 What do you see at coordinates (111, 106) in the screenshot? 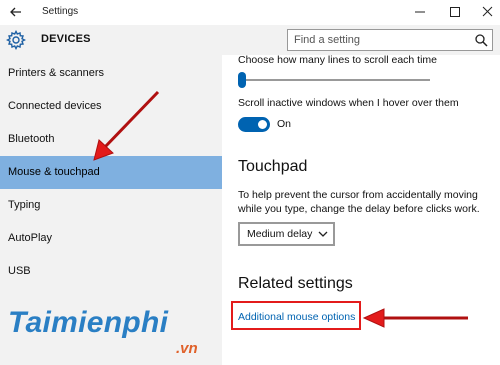
I see `sidebar-item-connected-devices: Connected devices` at bounding box center [111, 106].